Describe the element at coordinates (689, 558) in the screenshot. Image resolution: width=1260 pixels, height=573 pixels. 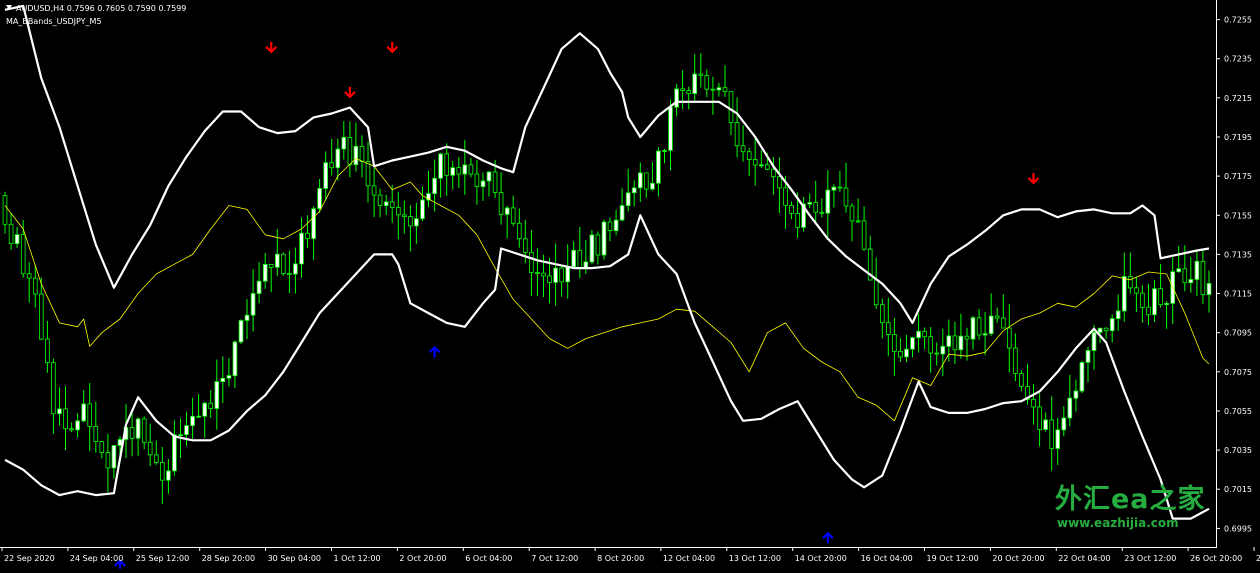
I see `time-tick-label: 12 Oct 04:00` at that location.